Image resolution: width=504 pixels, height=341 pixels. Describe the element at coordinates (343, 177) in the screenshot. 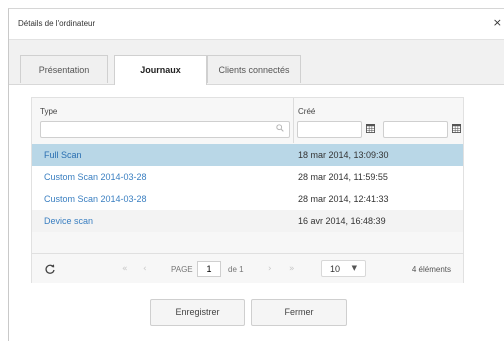

I see `cell-created: 28 mar 2014, 11:59:55` at that location.